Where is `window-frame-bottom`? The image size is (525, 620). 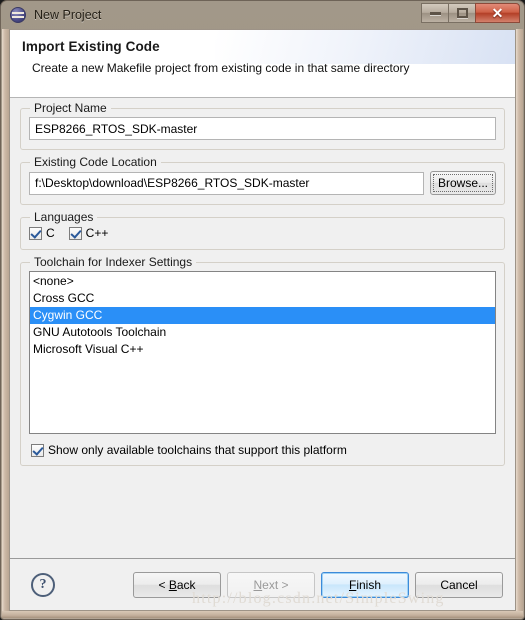
window-frame-bottom is located at coordinates (262, 614).